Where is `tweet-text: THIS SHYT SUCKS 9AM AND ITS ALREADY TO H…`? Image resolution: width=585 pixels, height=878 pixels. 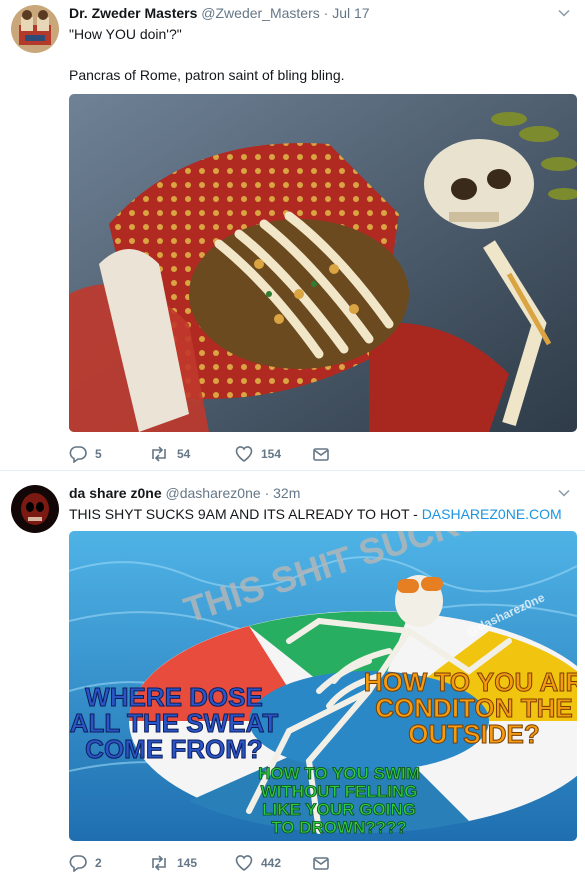 tweet-text: THIS SHYT SUCKS 9AM AND ITS ALREADY TO H… is located at coordinates (315, 514).